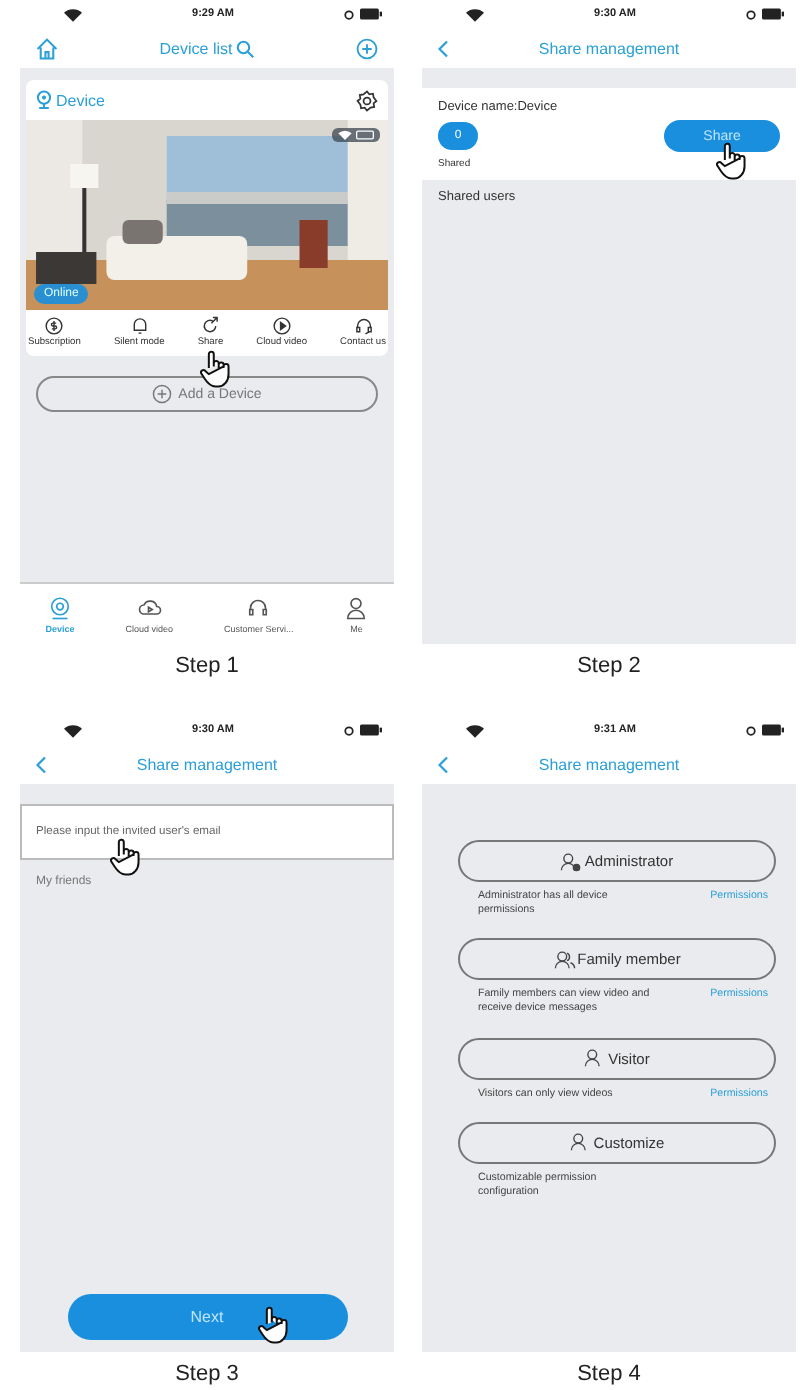  What do you see at coordinates (367, 100) in the screenshot?
I see `settings-icon` at bounding box center [367, 100].